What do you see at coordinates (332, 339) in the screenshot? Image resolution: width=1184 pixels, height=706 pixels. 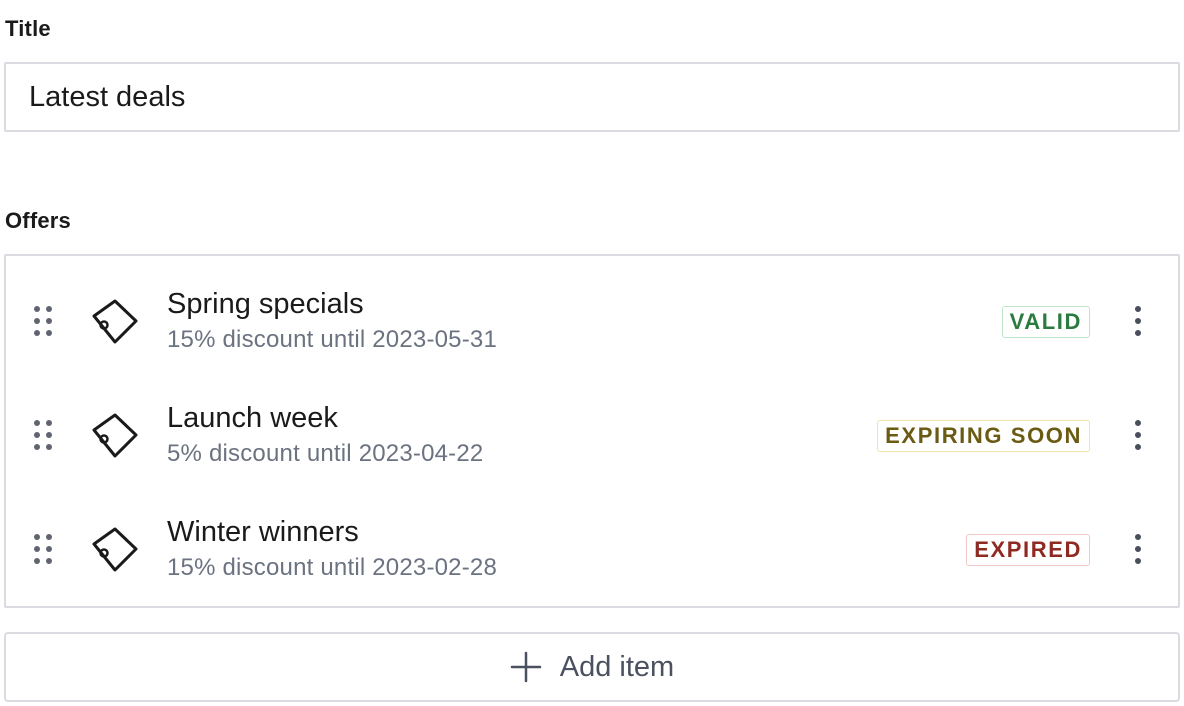 I see `offer-subtitle: 15% discount until 2023-05-31` at bounding box center [332, 339].